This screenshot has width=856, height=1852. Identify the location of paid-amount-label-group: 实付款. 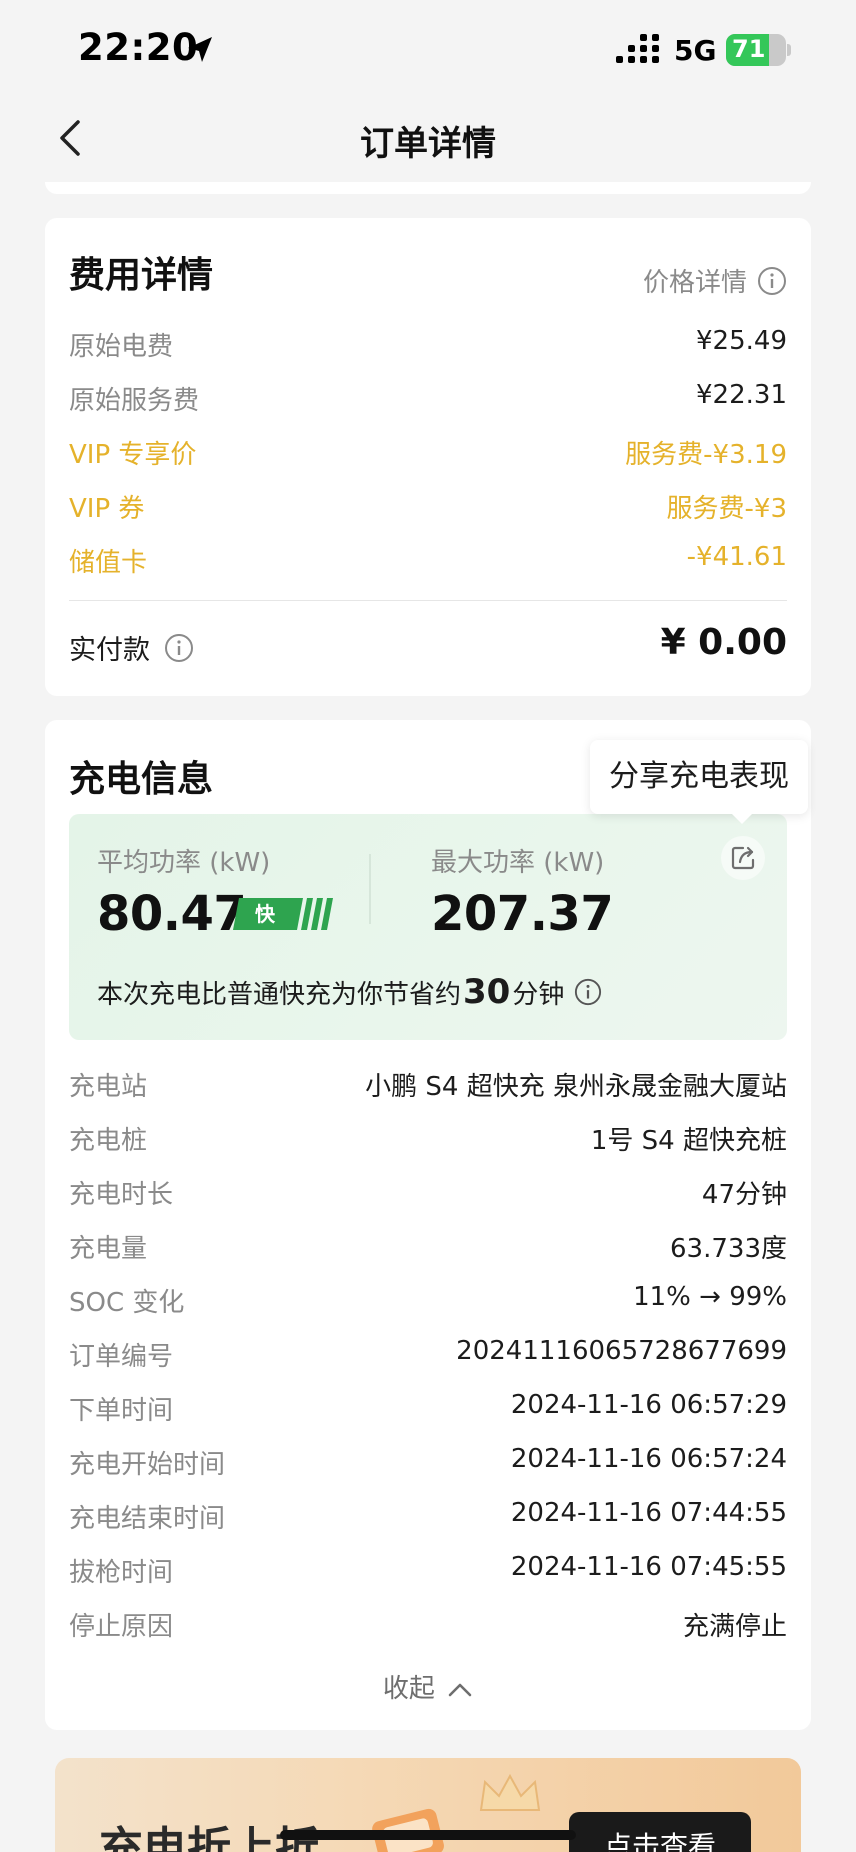
(131, 647).